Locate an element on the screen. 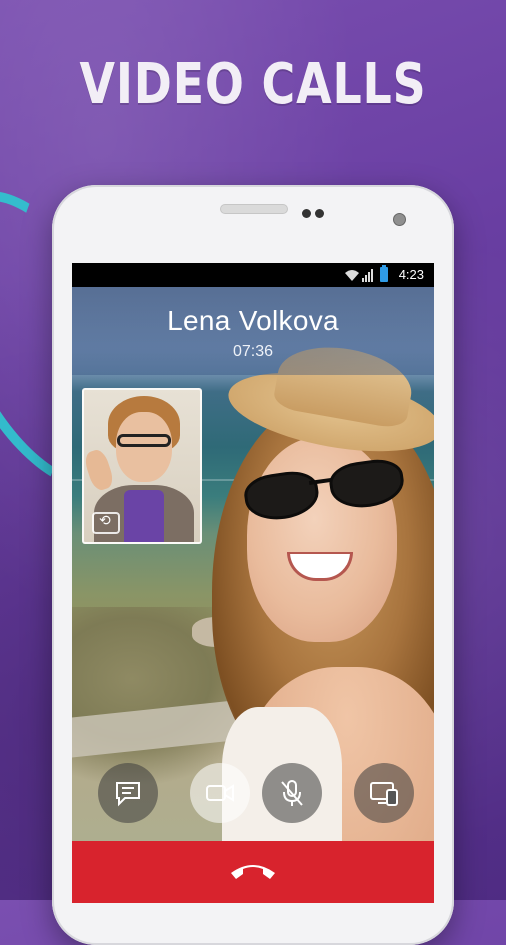  self-tee is located at coordinates (144, 516).